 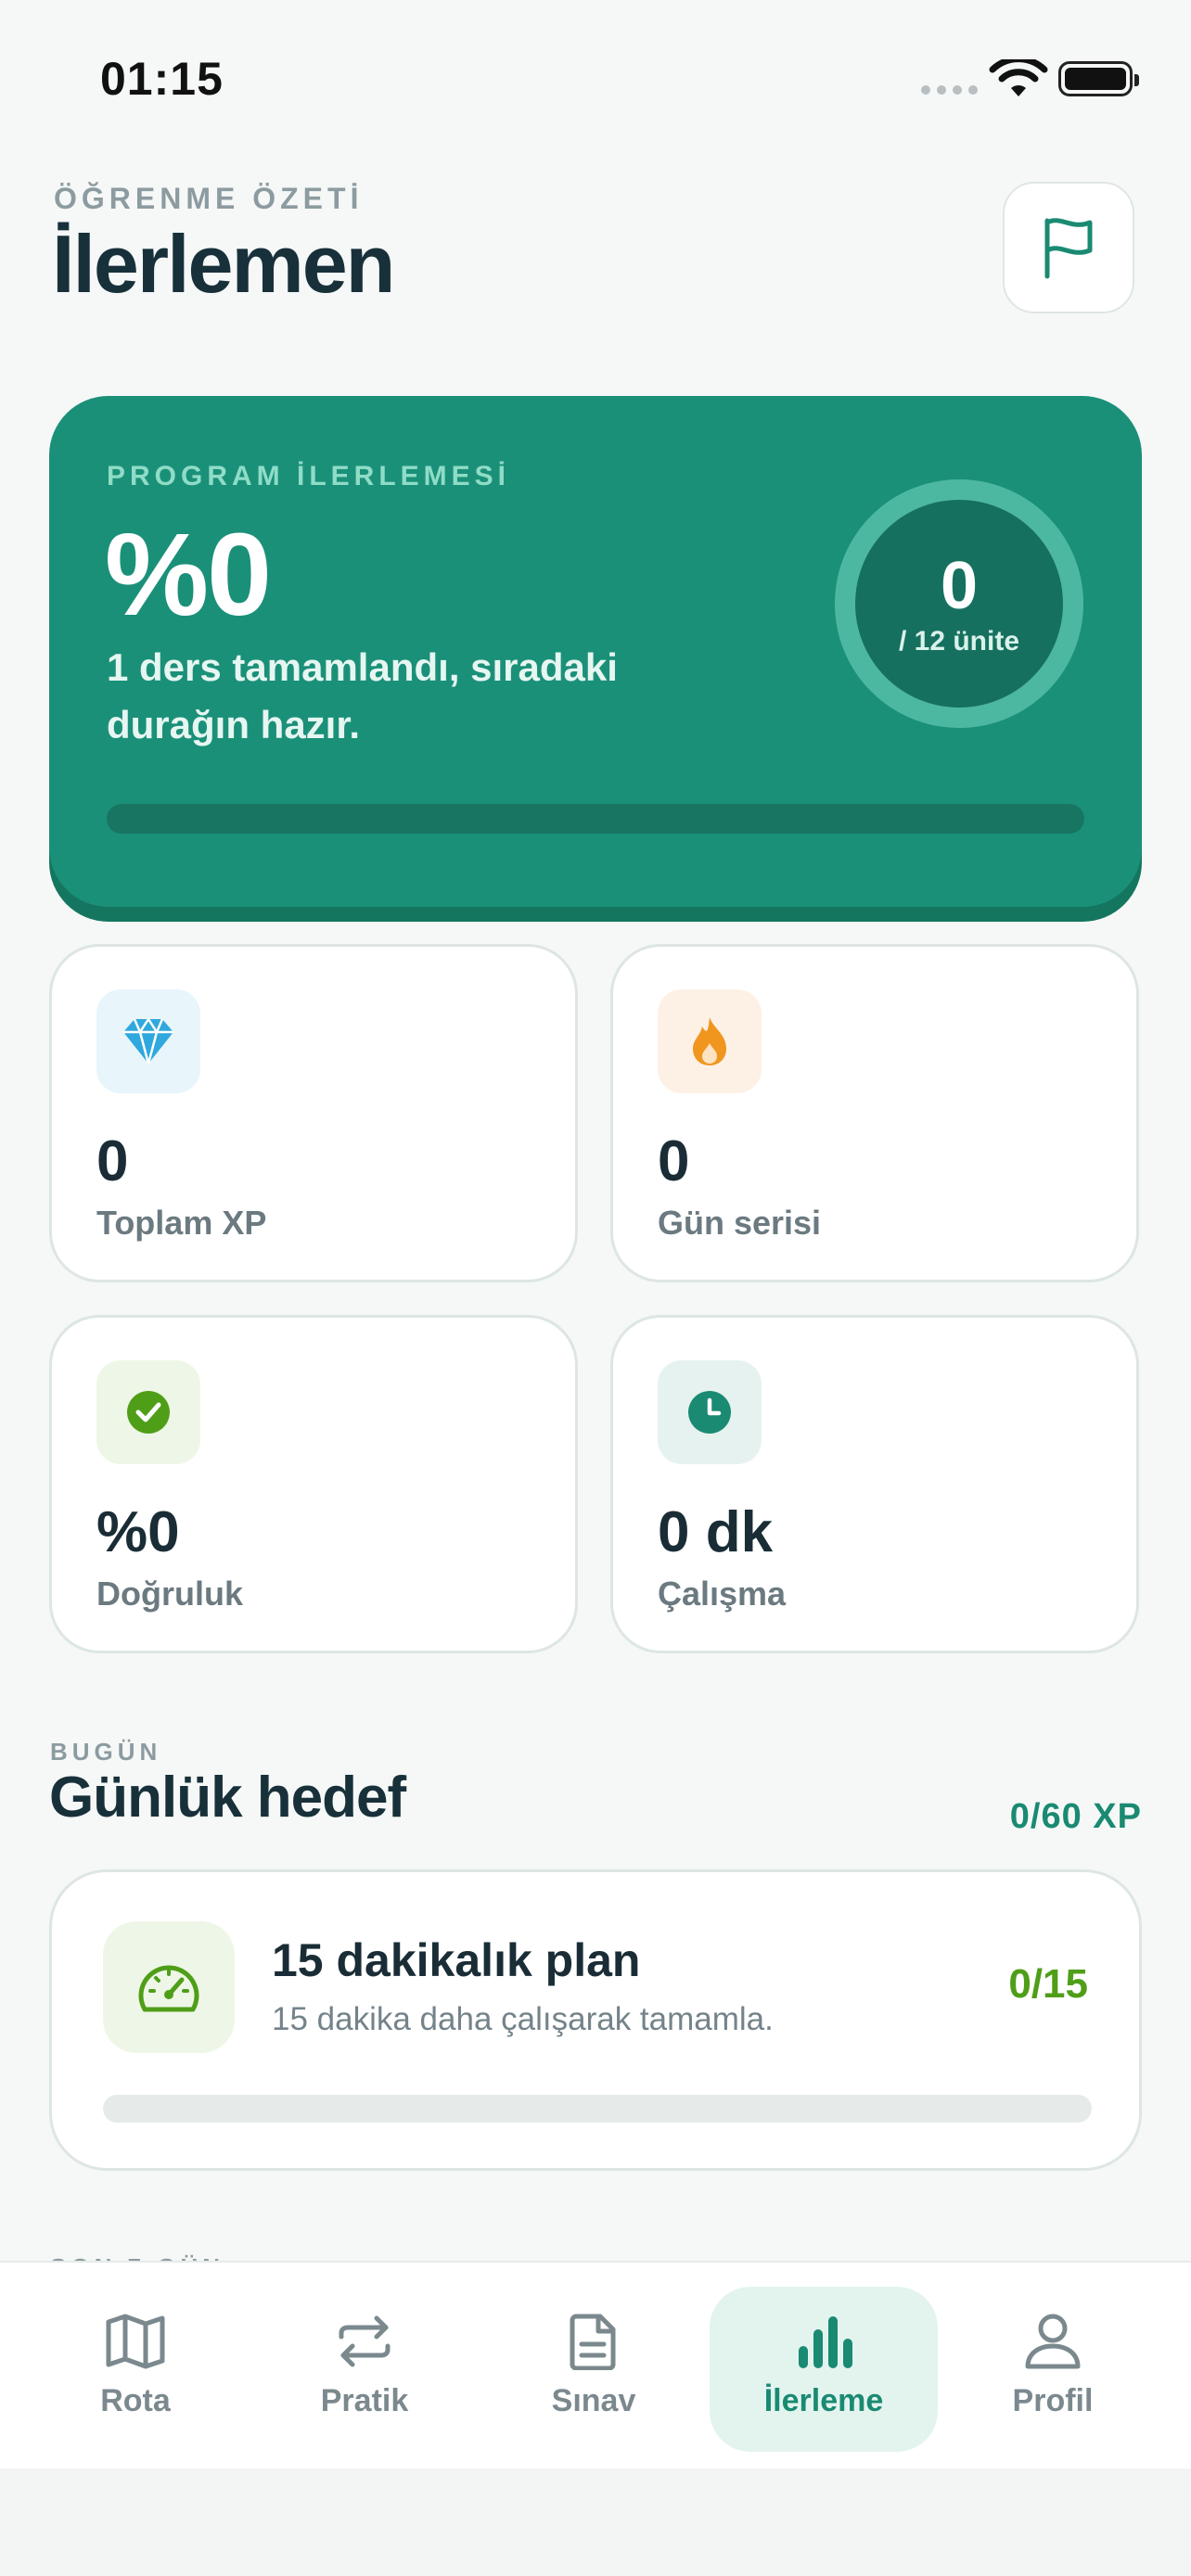 I want to click on daily-plan-icon-box, so click(x=169, y=1987).